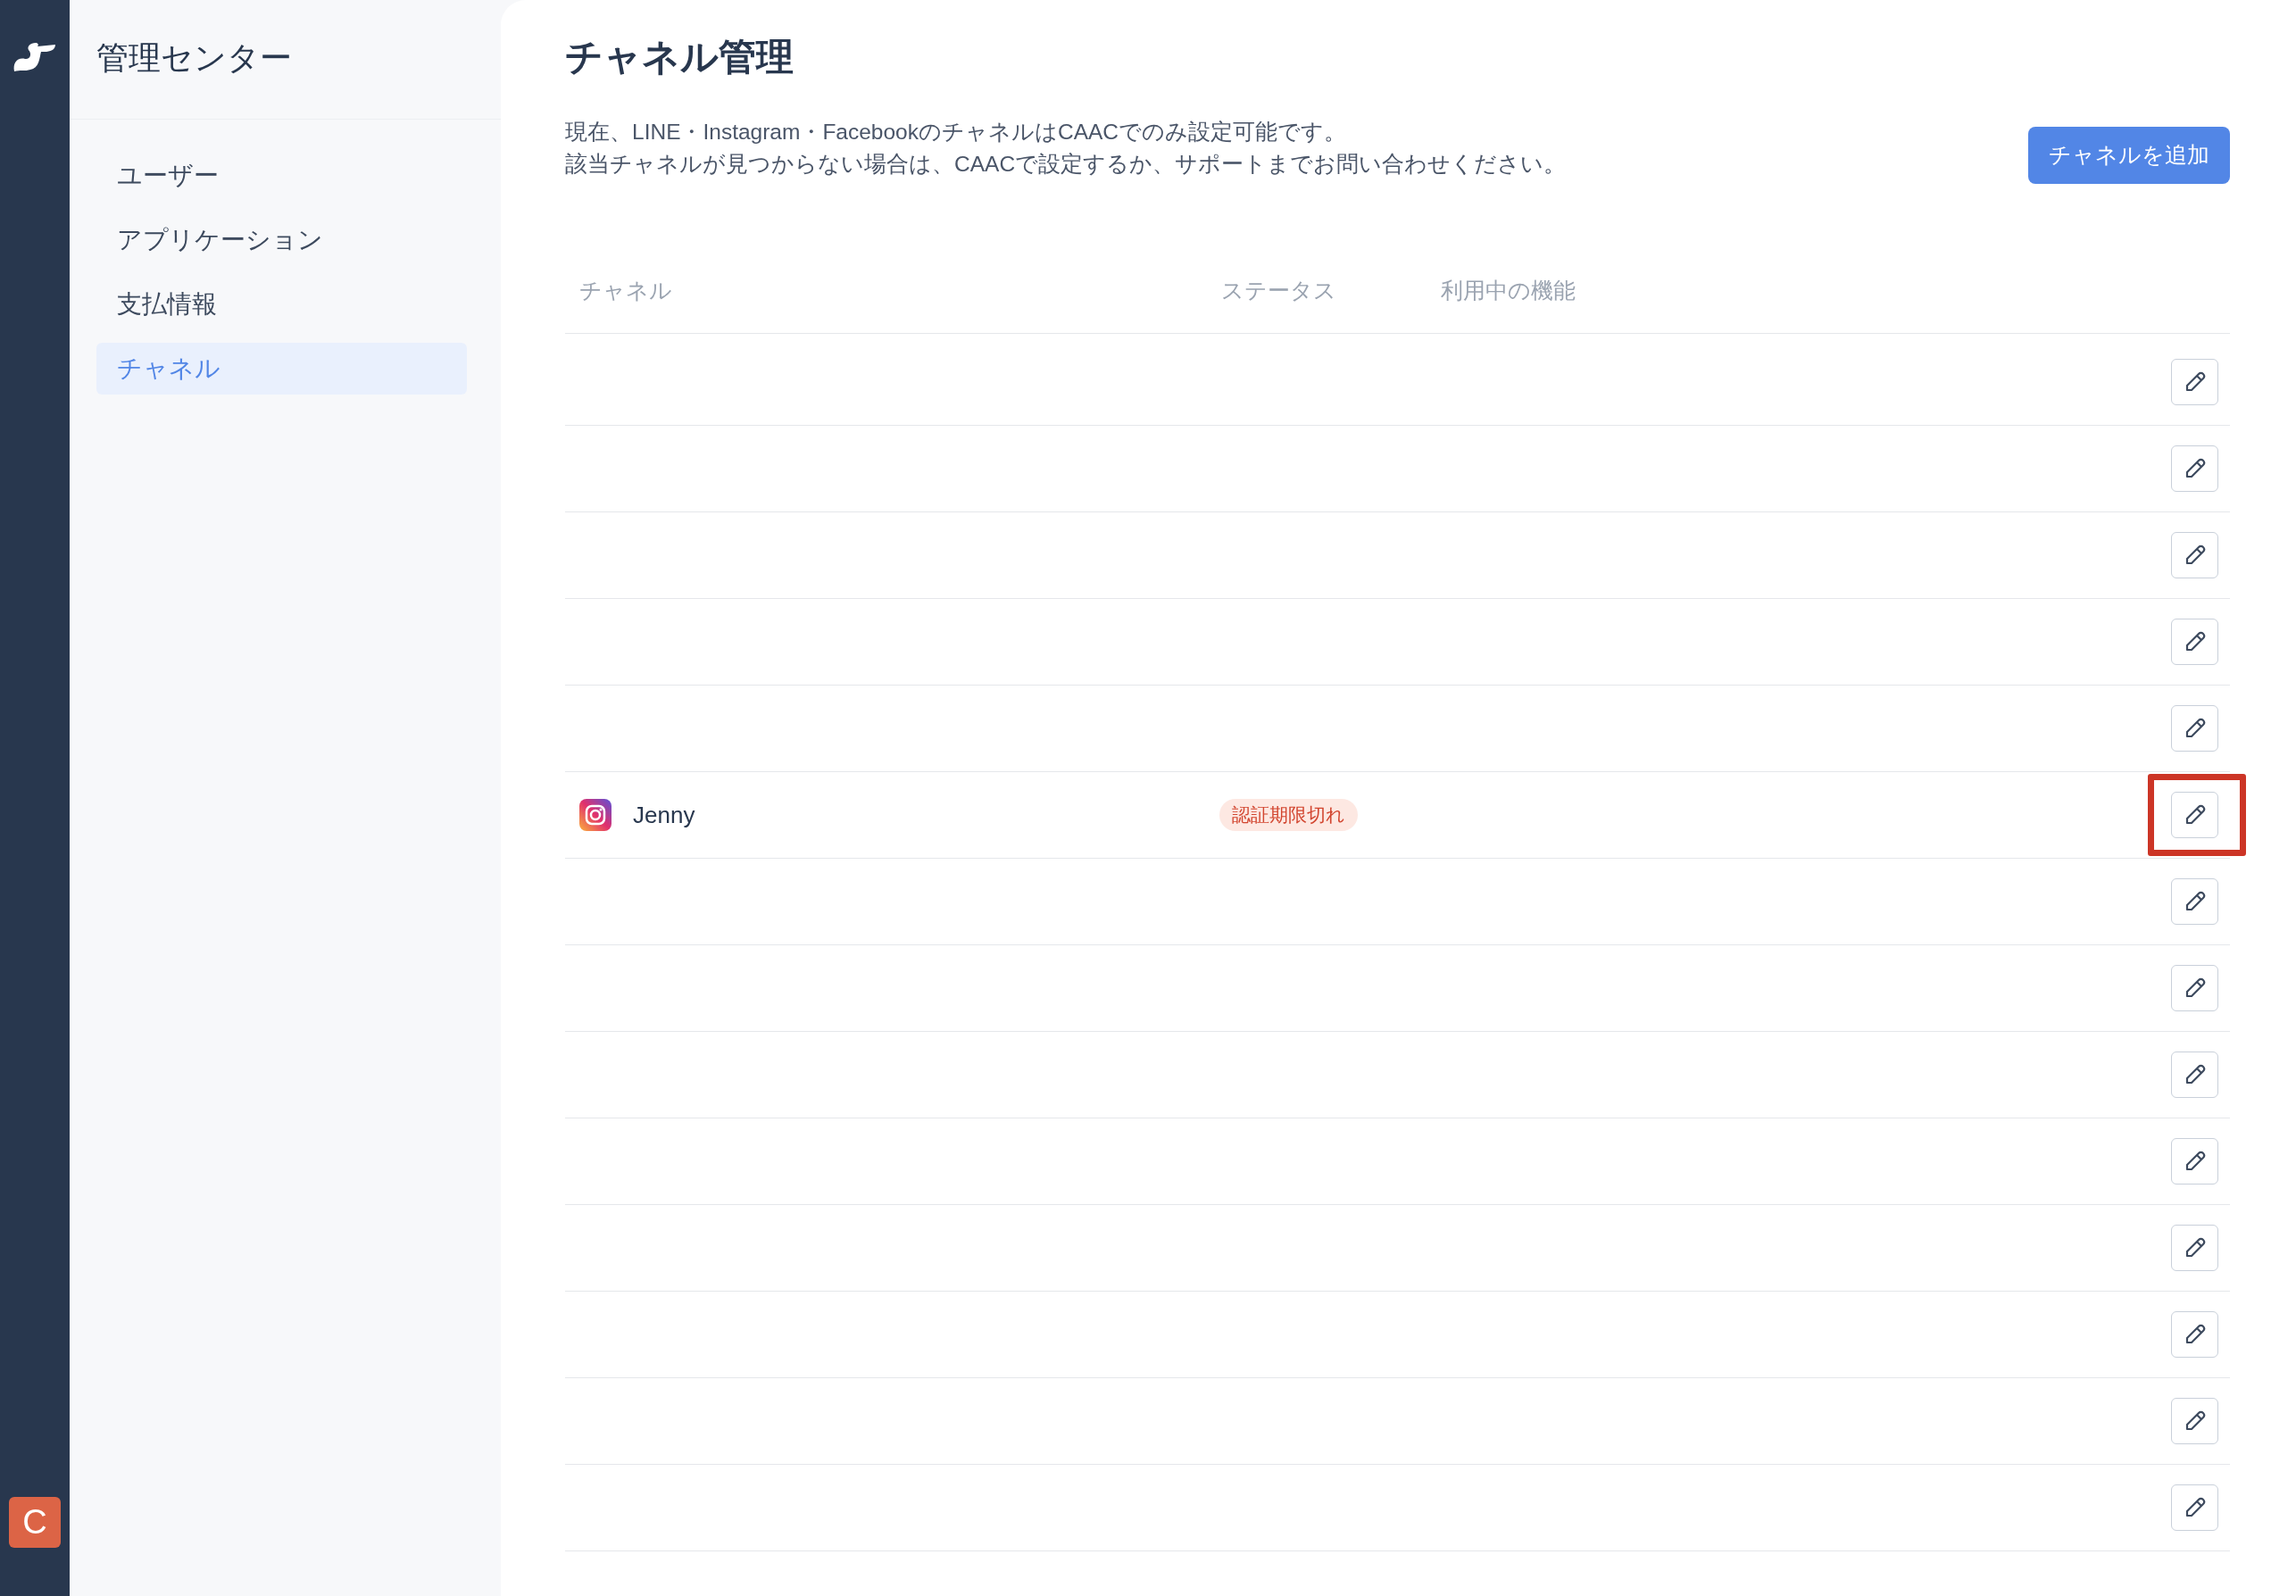  What do you see at coordinates (35, 1522) in the screenshot?
I see `user-avatar: C` at bounding box center [35, 1522].